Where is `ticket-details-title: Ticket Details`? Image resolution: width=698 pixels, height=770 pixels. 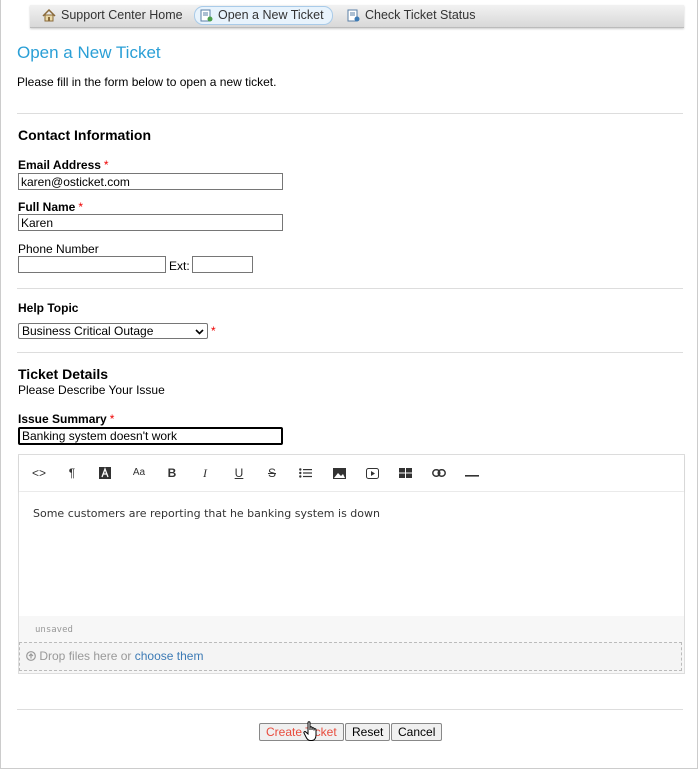
ticket-details-title: Ticket Details is located at coordinates (63, 374).